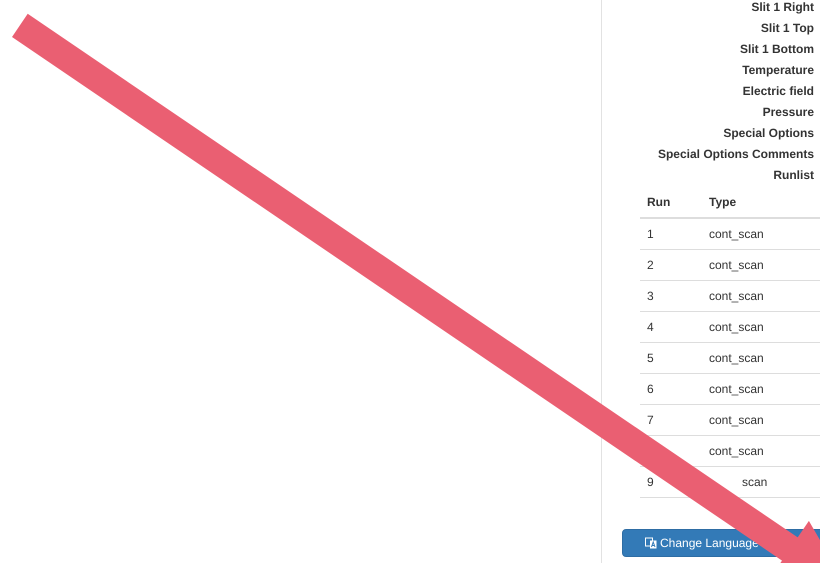  Describe the element at coordinates (782, 8) in the screenshot. I see `field-label: Slit 1 Right` at that location.